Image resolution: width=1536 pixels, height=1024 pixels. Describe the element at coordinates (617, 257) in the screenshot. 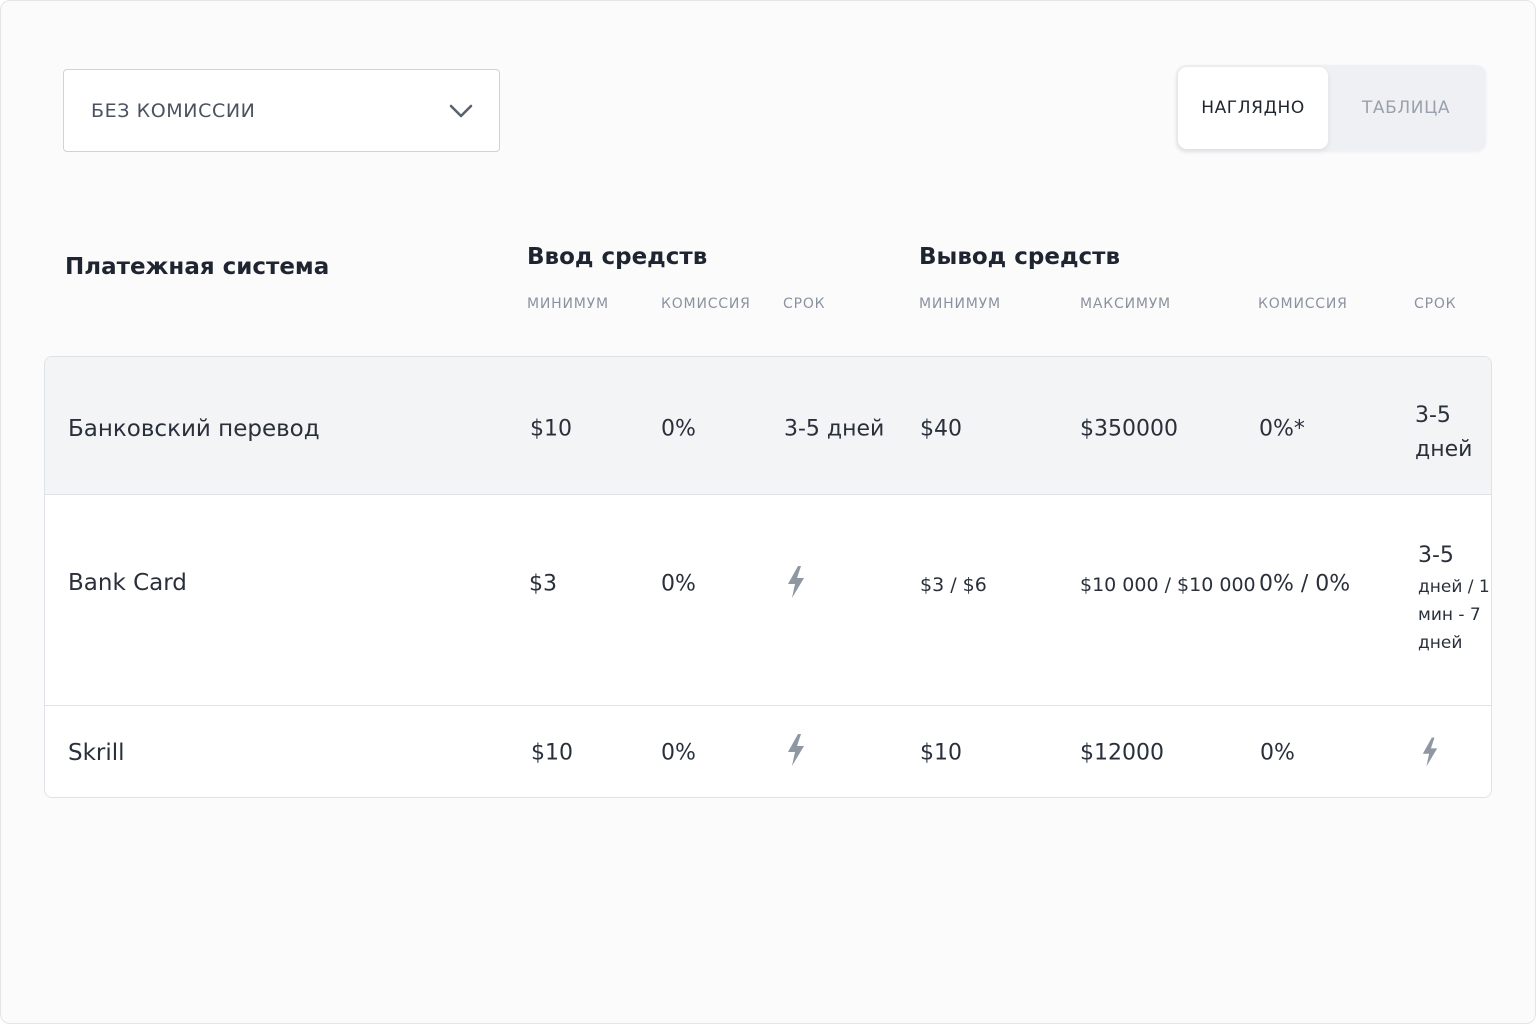

I see `deposit-header: Ввод средств` at that location.